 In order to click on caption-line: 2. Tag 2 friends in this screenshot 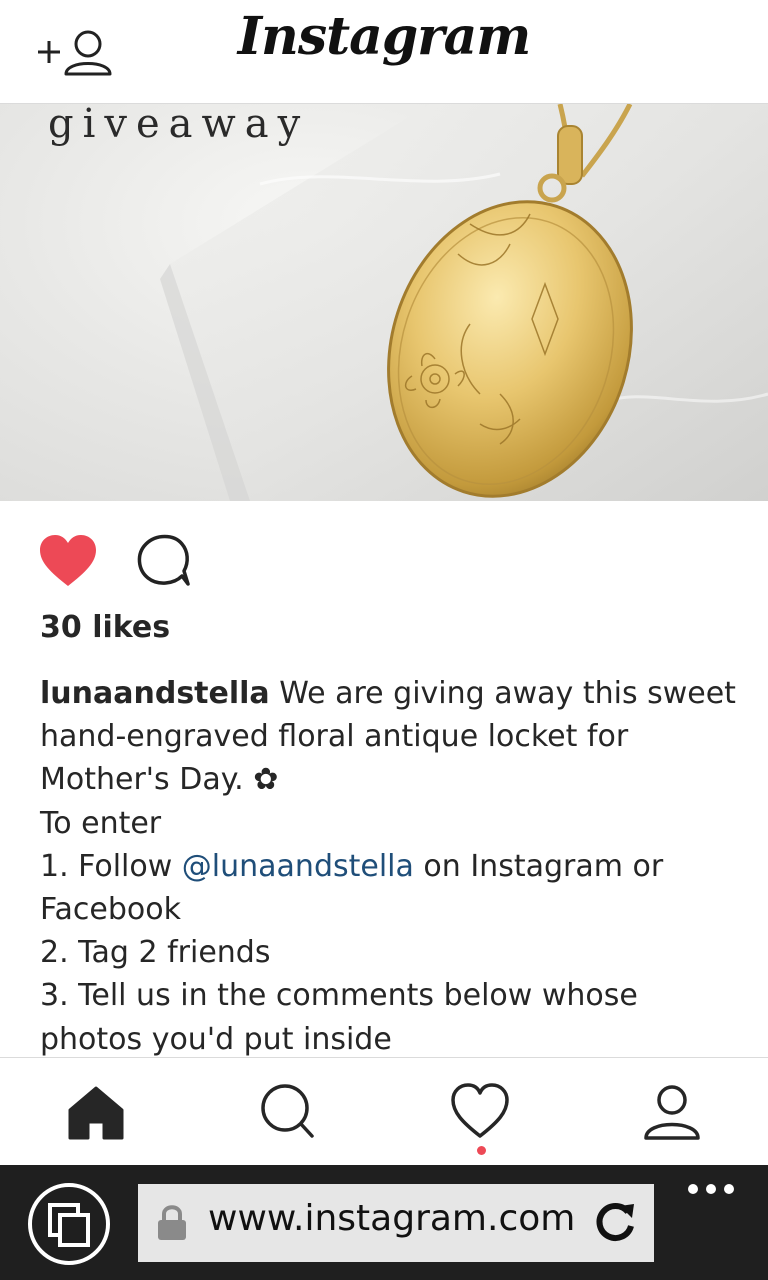, I will do `click(155, 953)`.